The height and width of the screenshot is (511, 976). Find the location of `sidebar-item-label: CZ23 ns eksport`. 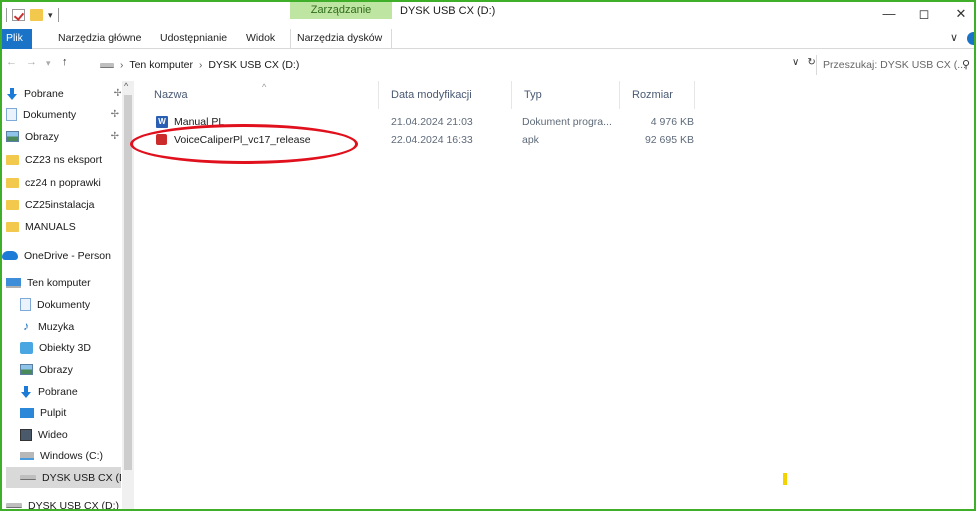

sidebar-item-label: CZ23 ns eksport is located at coordinates (64, 159).